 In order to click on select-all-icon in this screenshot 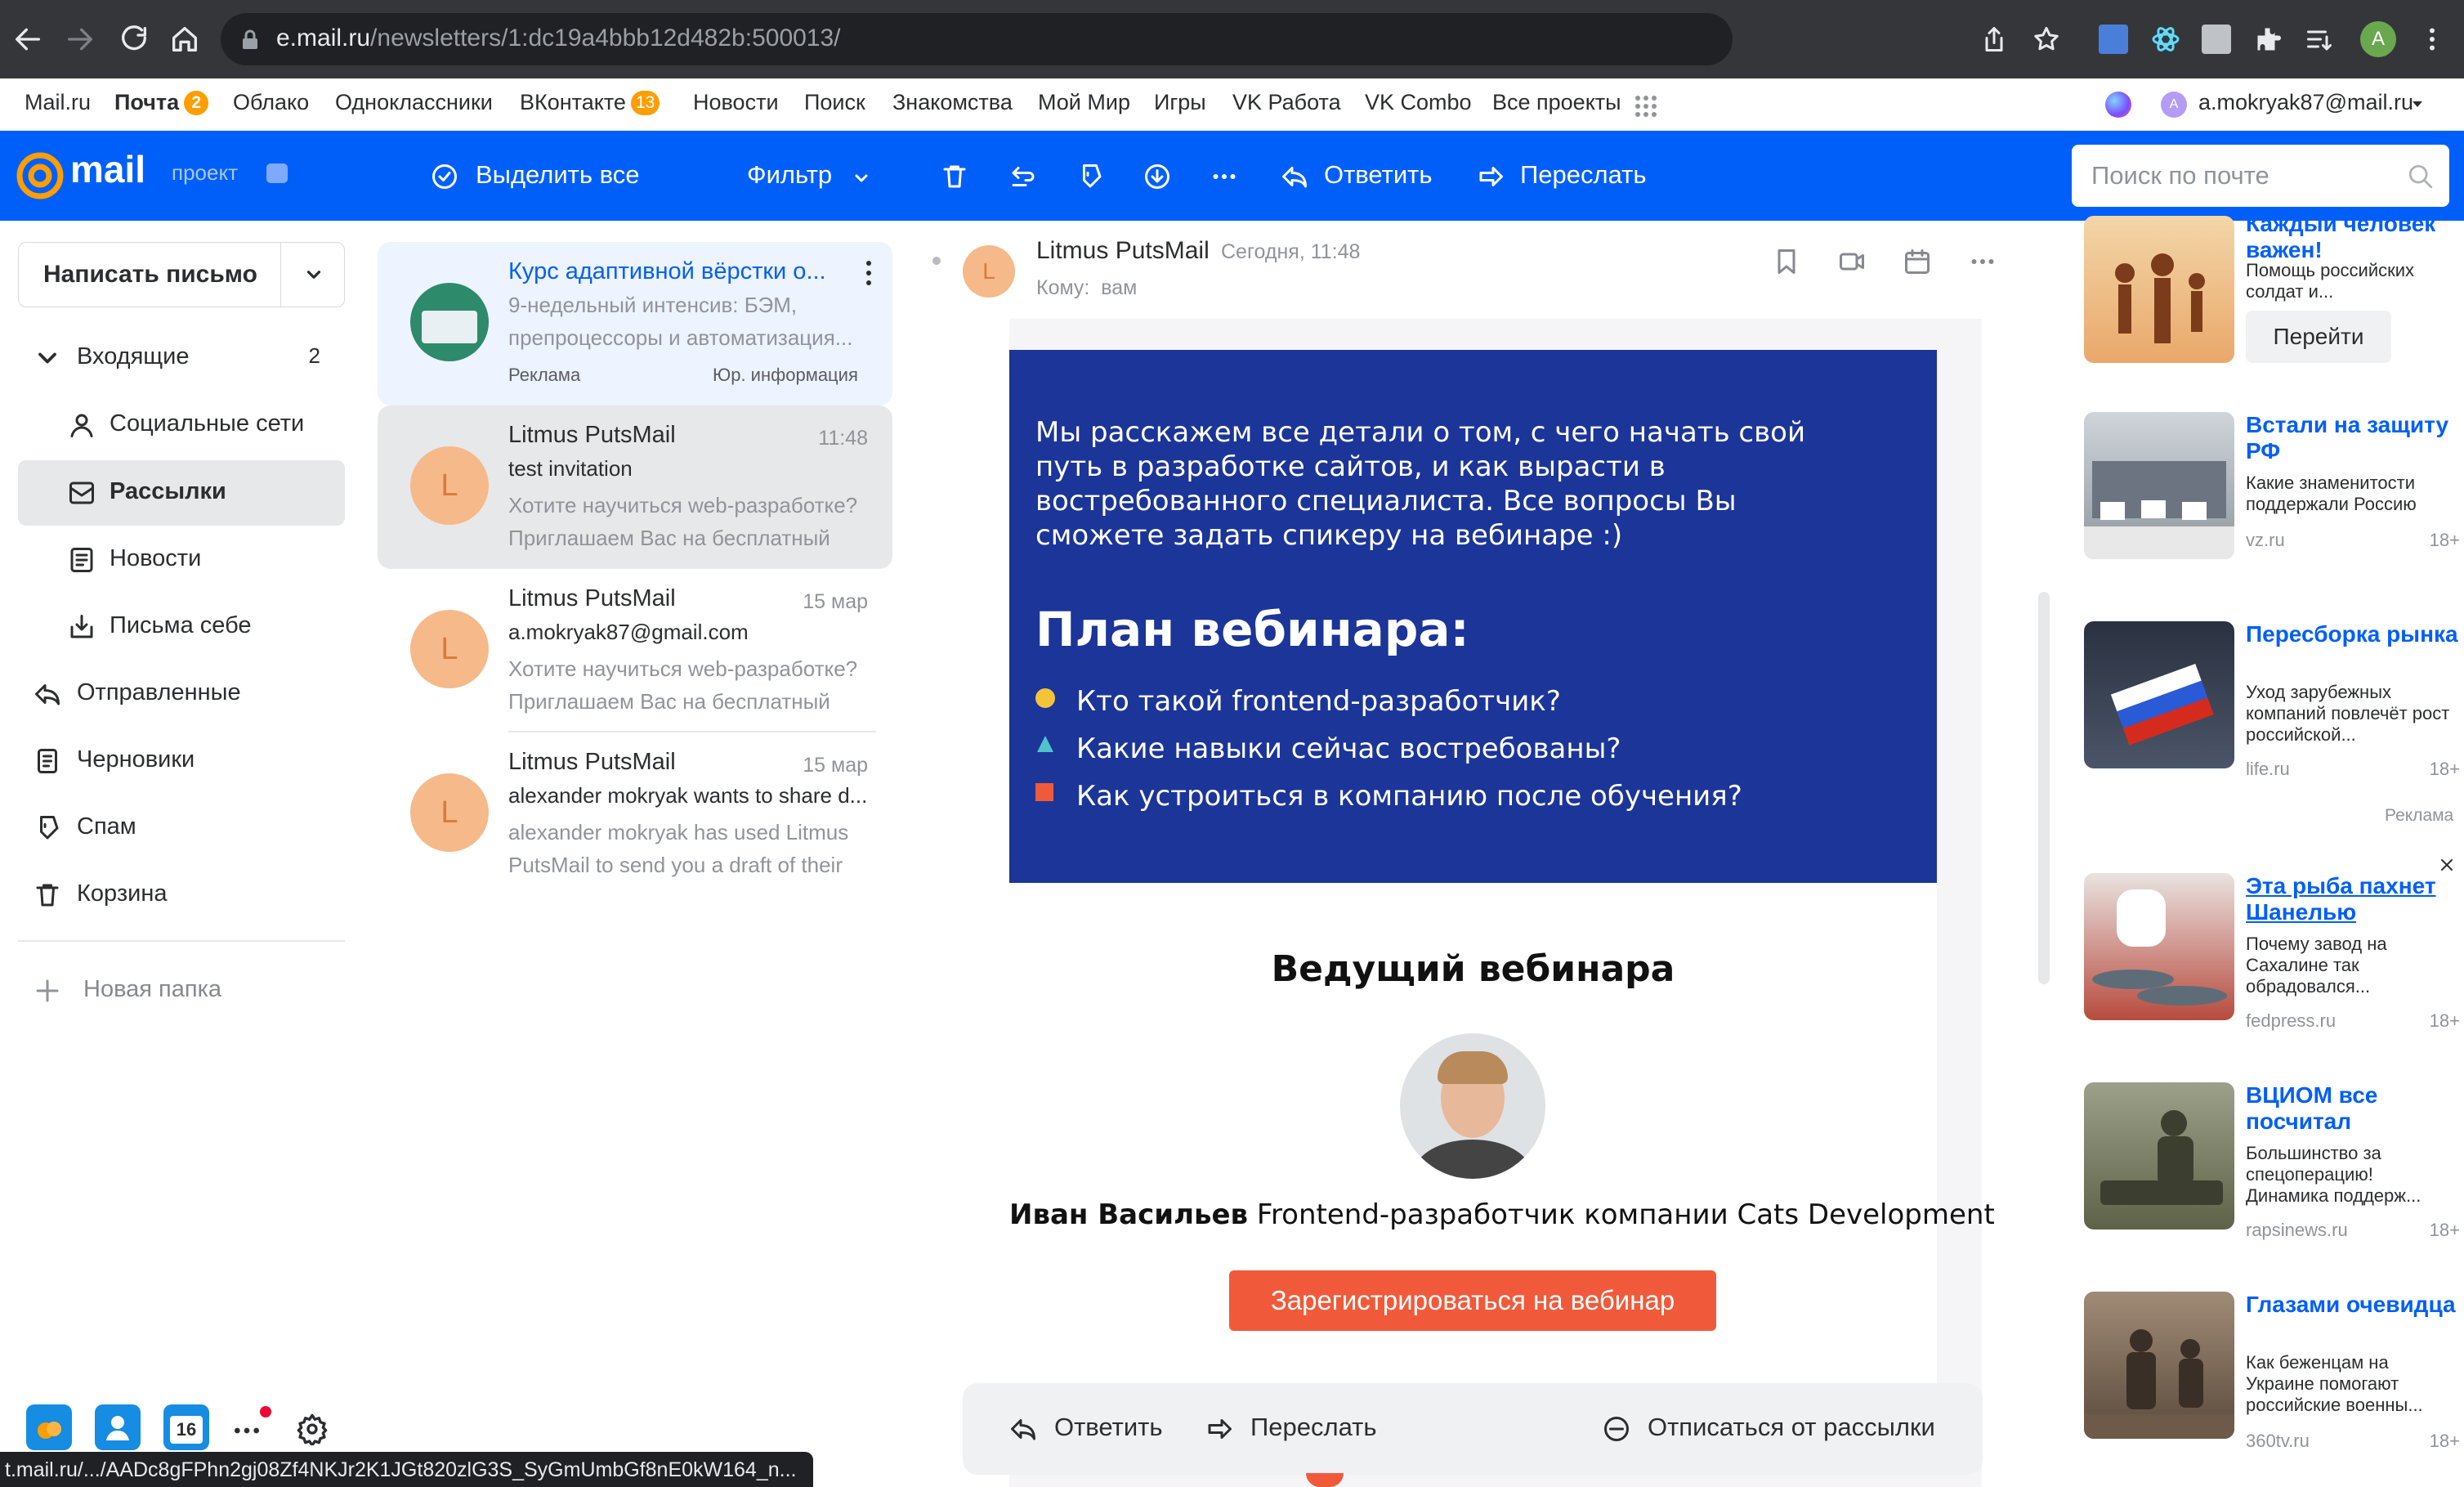, I will do `click(444, 176)`.